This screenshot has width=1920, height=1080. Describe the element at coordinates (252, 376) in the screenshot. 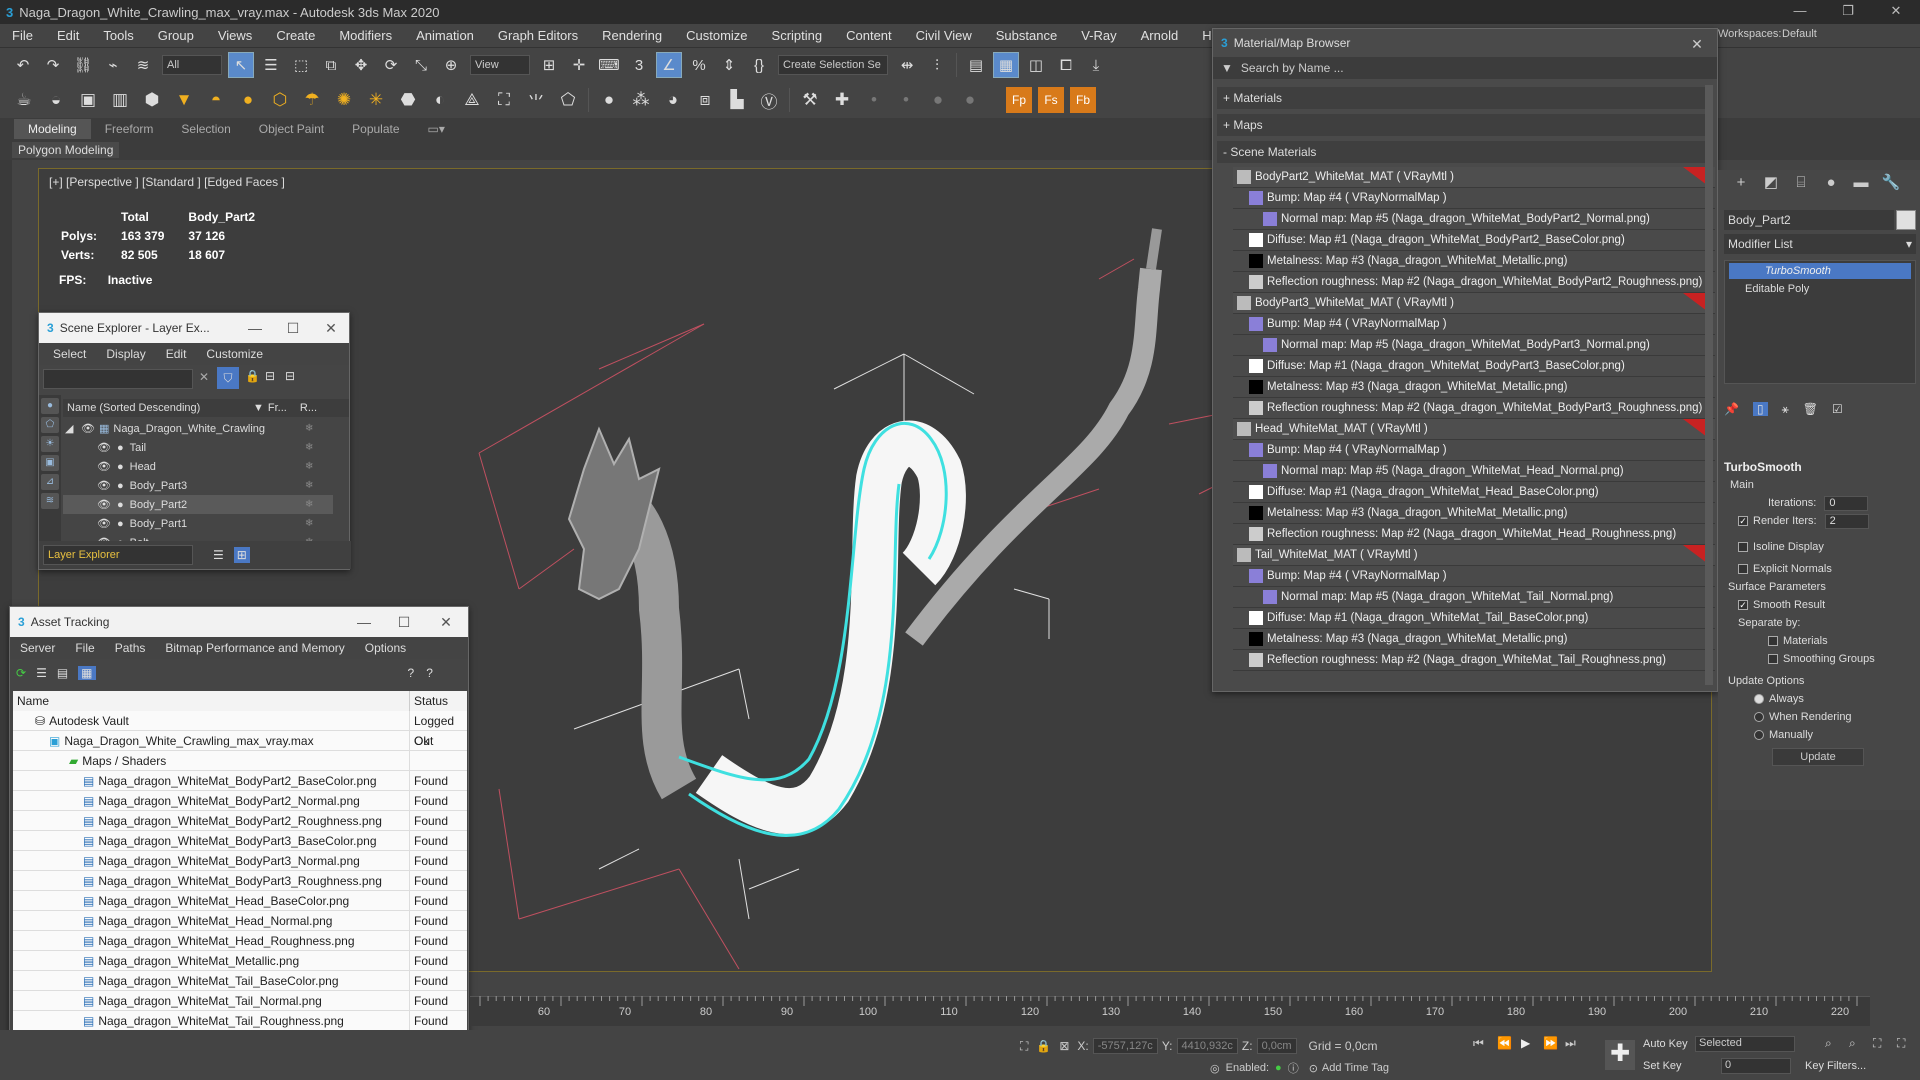

I see `lock-icon: 🔒` at that location.